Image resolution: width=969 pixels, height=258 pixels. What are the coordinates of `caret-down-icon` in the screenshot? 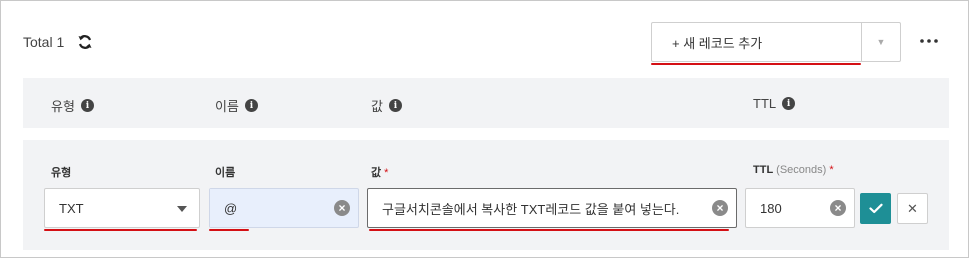 It's located at (182, 209).